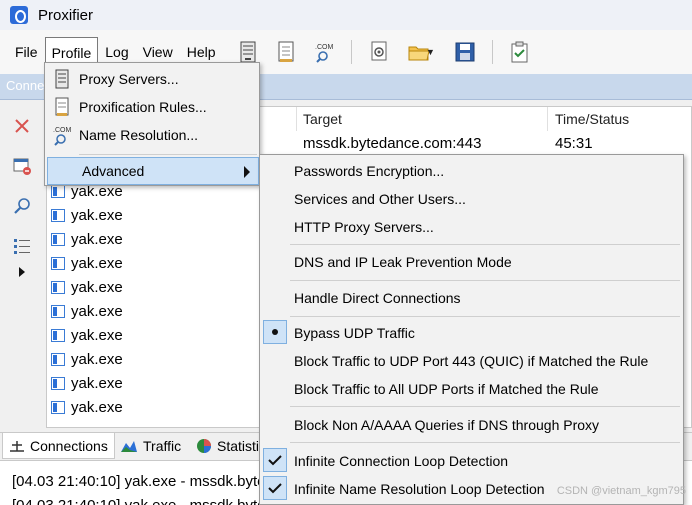  What do you see at coordinates (19, 15) in the screenshot?
I see `proxifier-logo-icon` at bounding box center [19, 15].